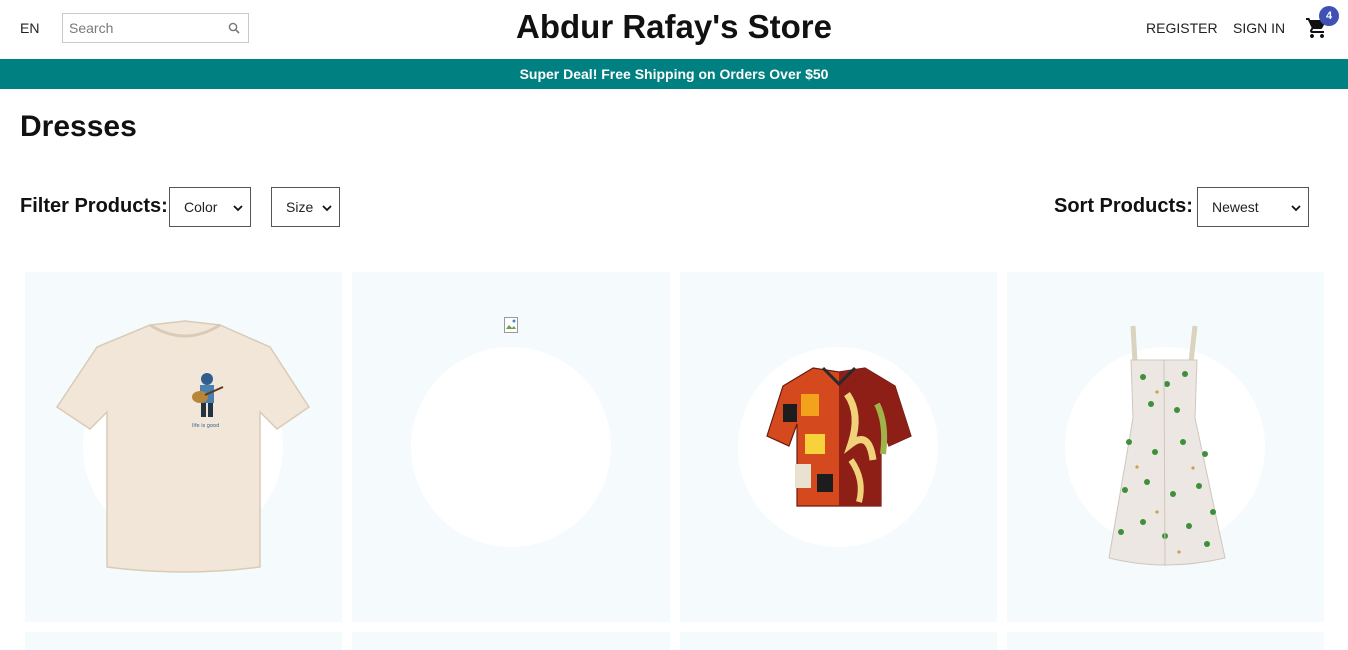  What do you see at coordinates (511, 325) in the screenshot?
I see `broken-image-icon` at bounding box center [511, 325].